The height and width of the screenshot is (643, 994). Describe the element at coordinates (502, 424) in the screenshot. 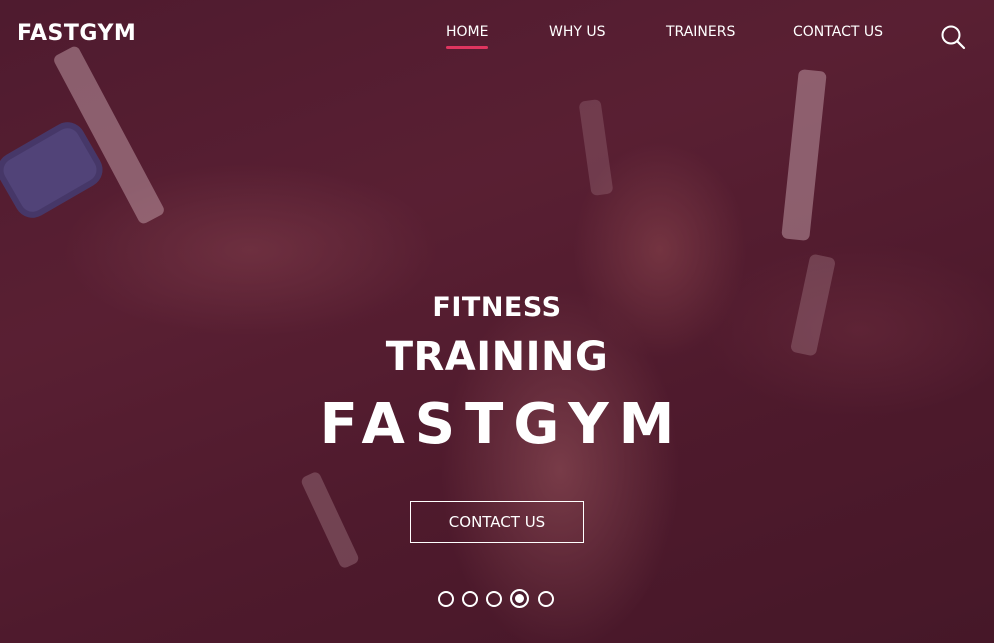

I see `hero-title-brand: FASTGYM` at that location.